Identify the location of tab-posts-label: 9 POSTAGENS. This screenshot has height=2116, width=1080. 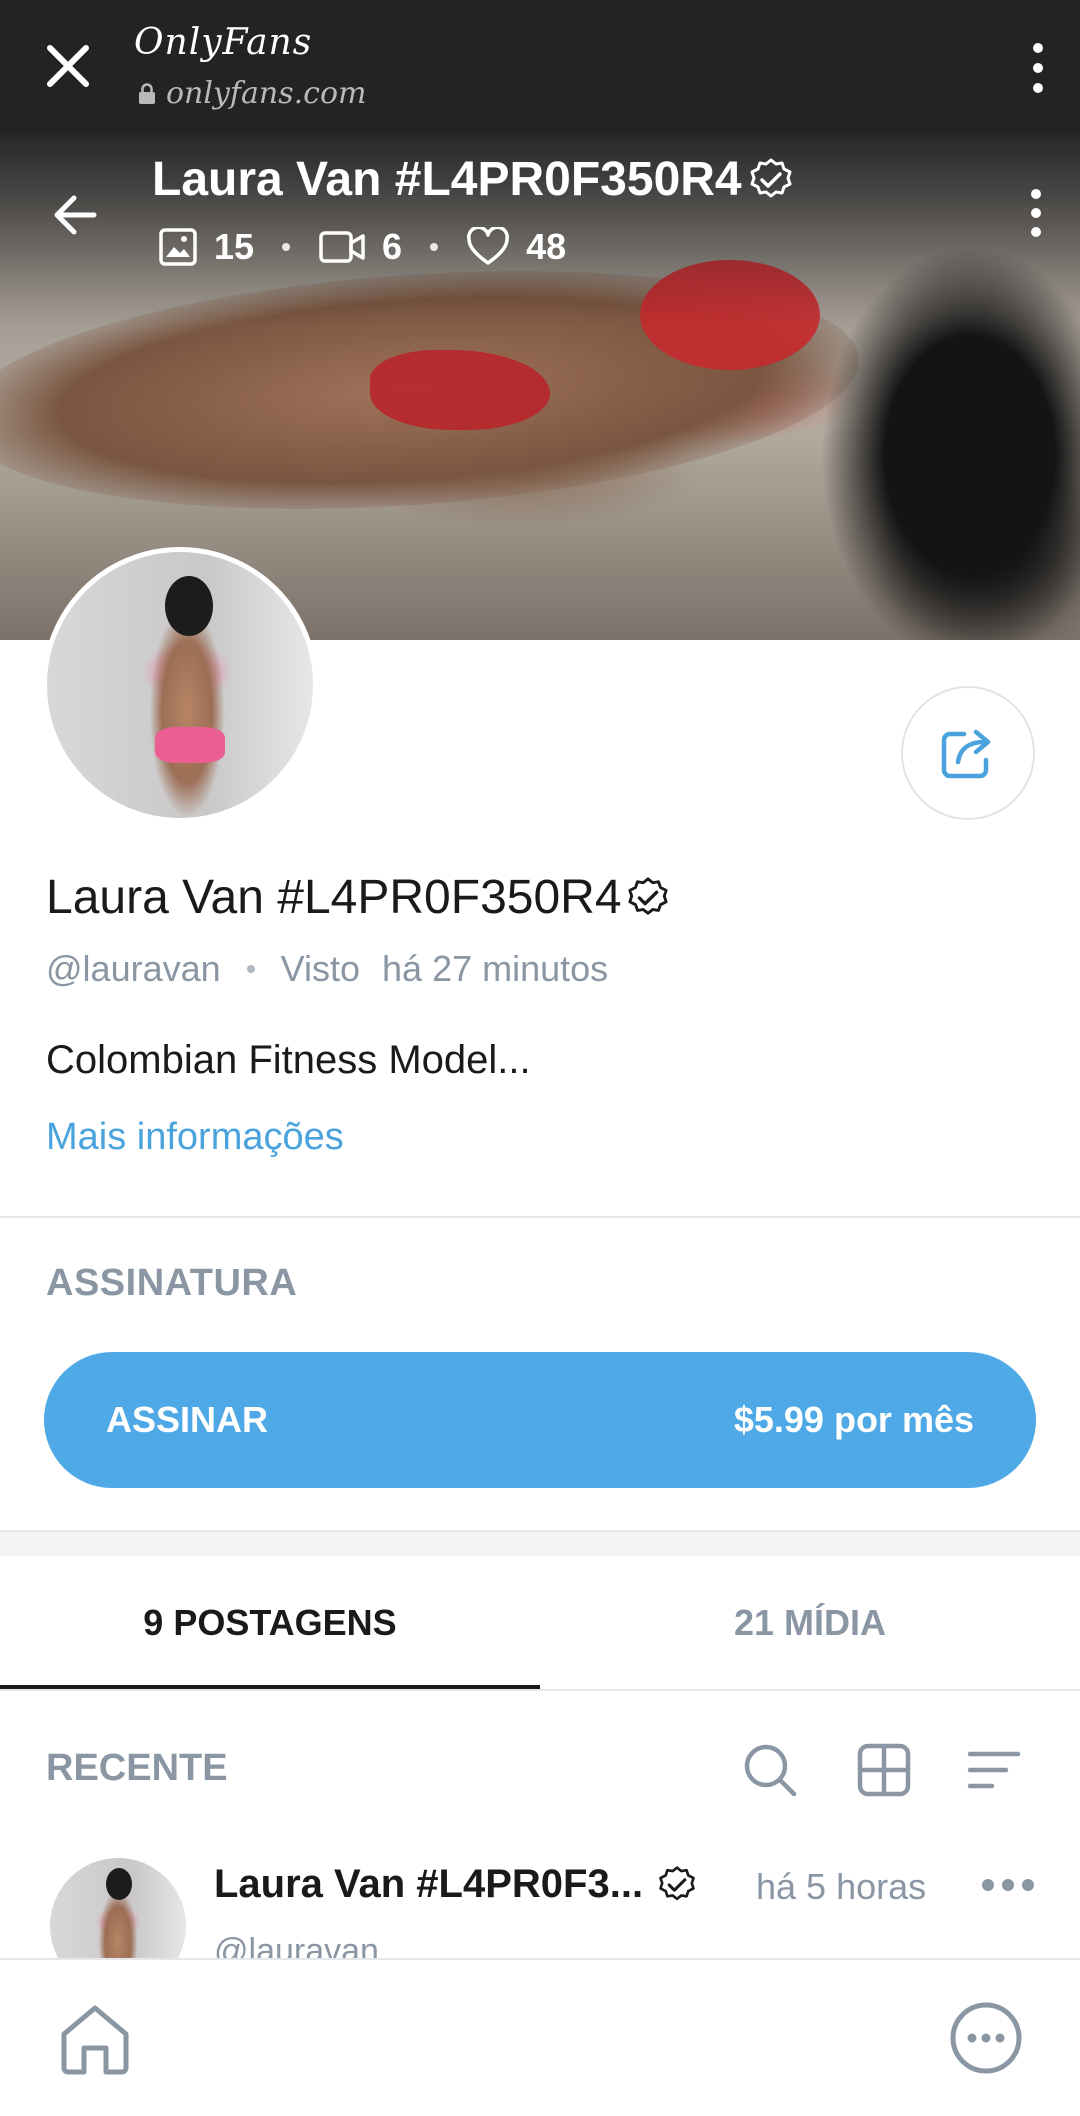
(270, 1622).